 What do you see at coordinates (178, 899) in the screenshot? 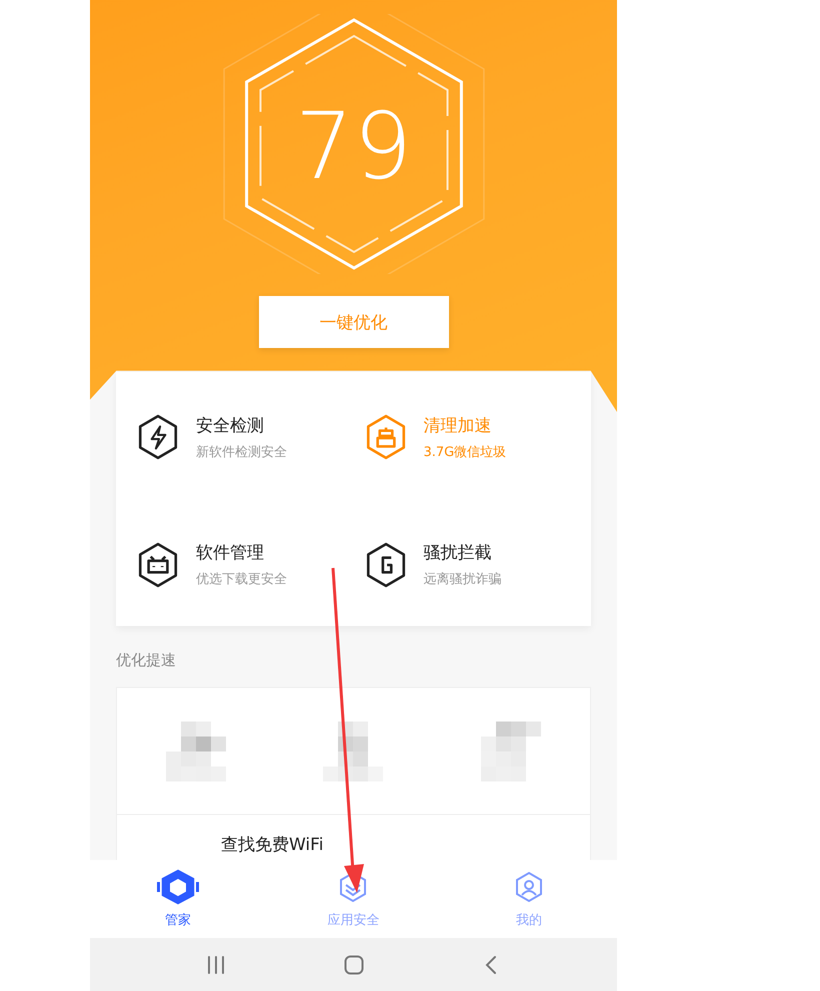
I see `tab: 管家` at bounding box center [178, 899].